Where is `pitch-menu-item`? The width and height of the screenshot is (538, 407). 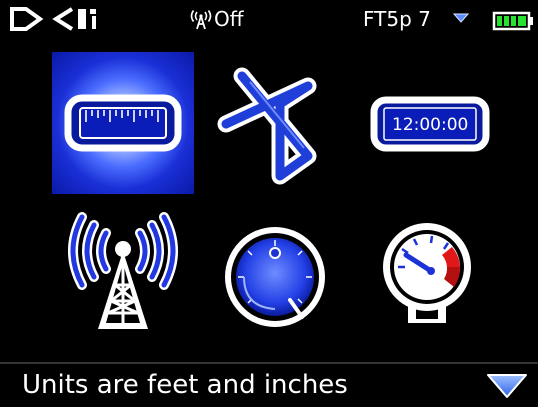
pitch-menu-item is located at coordinates (275, 276).